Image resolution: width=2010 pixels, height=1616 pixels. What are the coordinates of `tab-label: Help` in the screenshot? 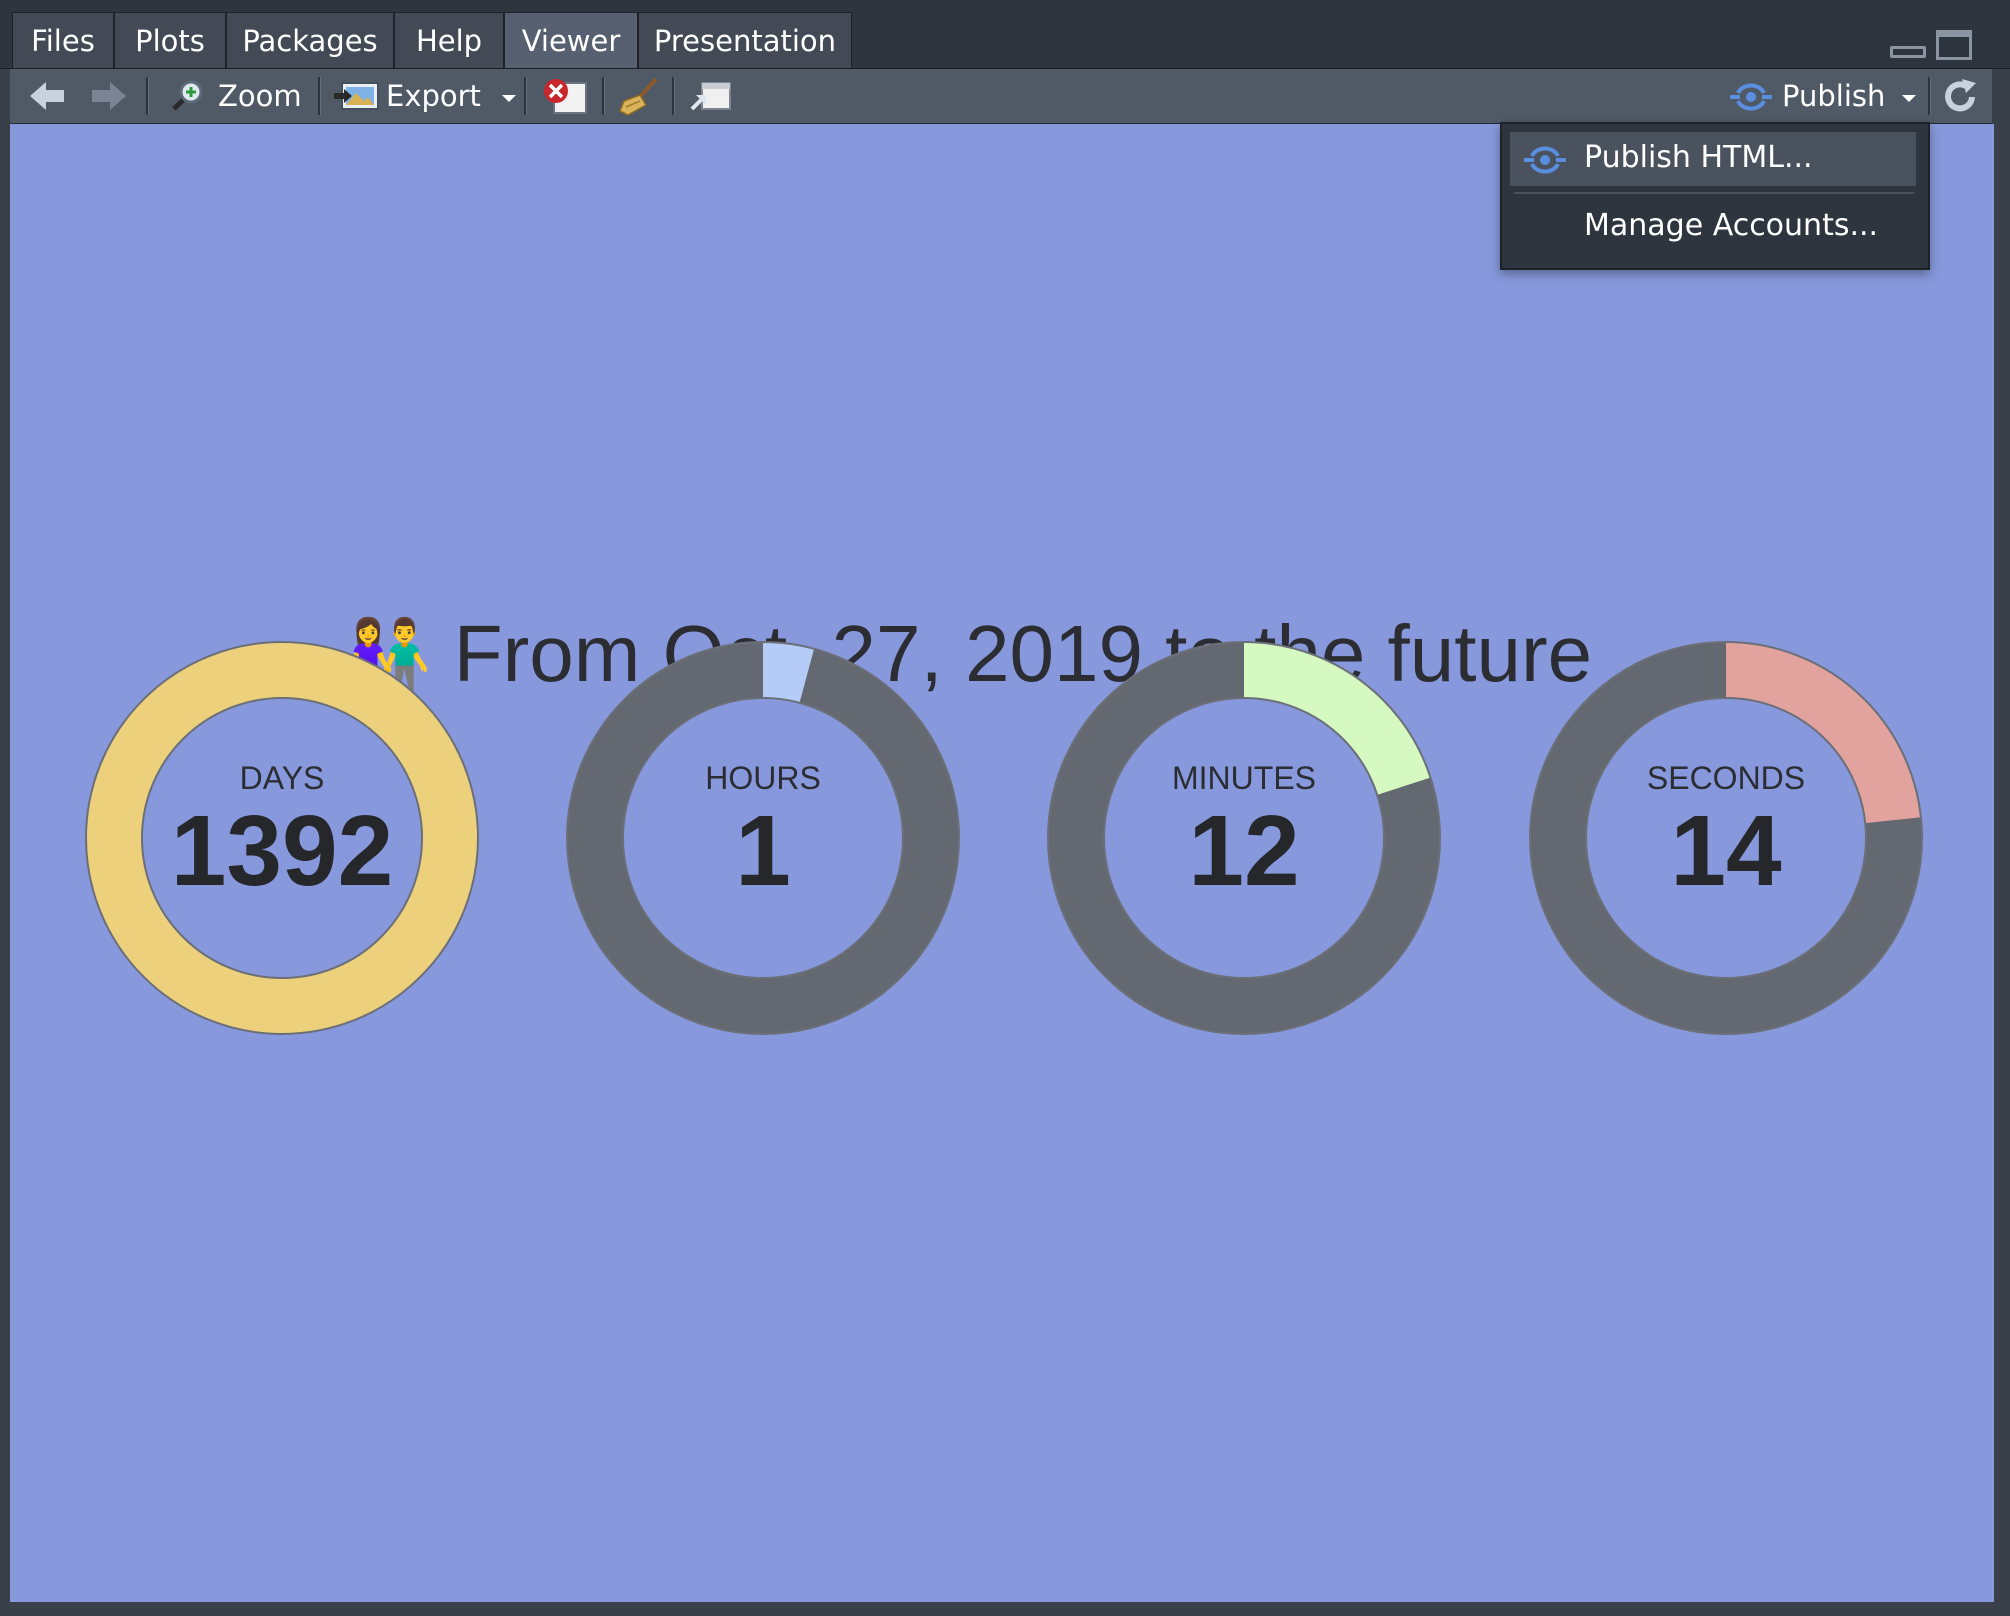 It's located at (449, 40).